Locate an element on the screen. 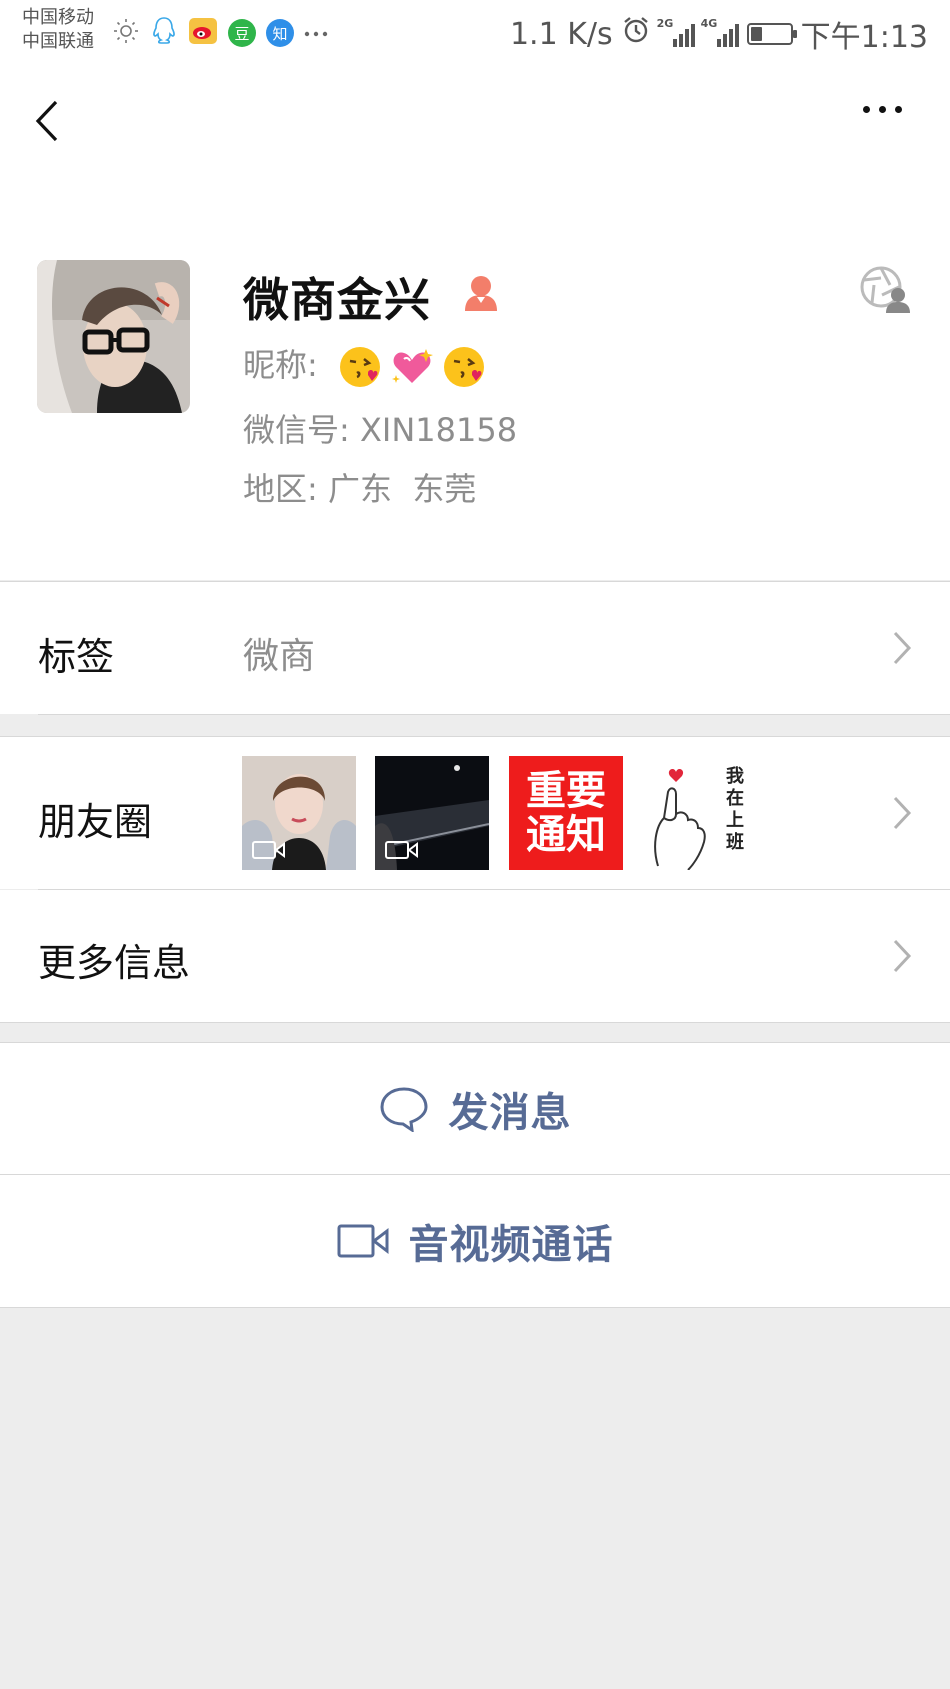  signal-2g-icon: 2G is located at coordinates (676, 32).